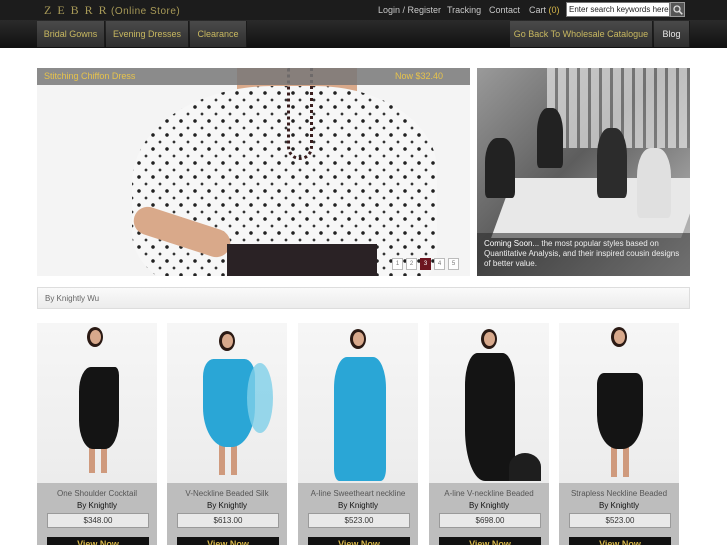 The width and height of the screenshot is (727, 545). What do you see at coordinates (358, 493) in the screenshot?
I see `product-name: A-line Sweetheart neckline` at bounding box center [358, 493].